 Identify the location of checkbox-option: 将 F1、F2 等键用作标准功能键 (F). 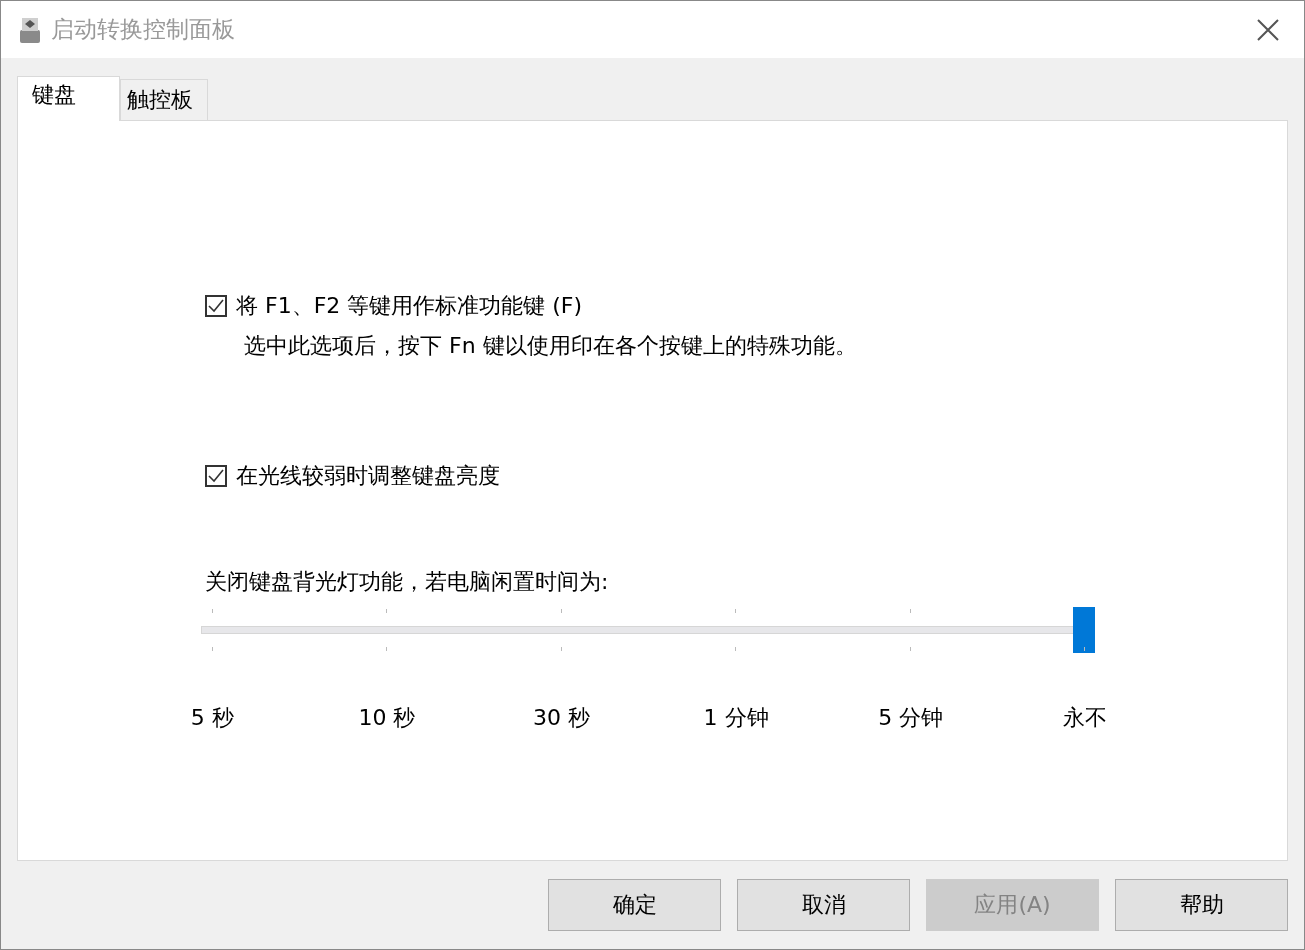
(746, 306).